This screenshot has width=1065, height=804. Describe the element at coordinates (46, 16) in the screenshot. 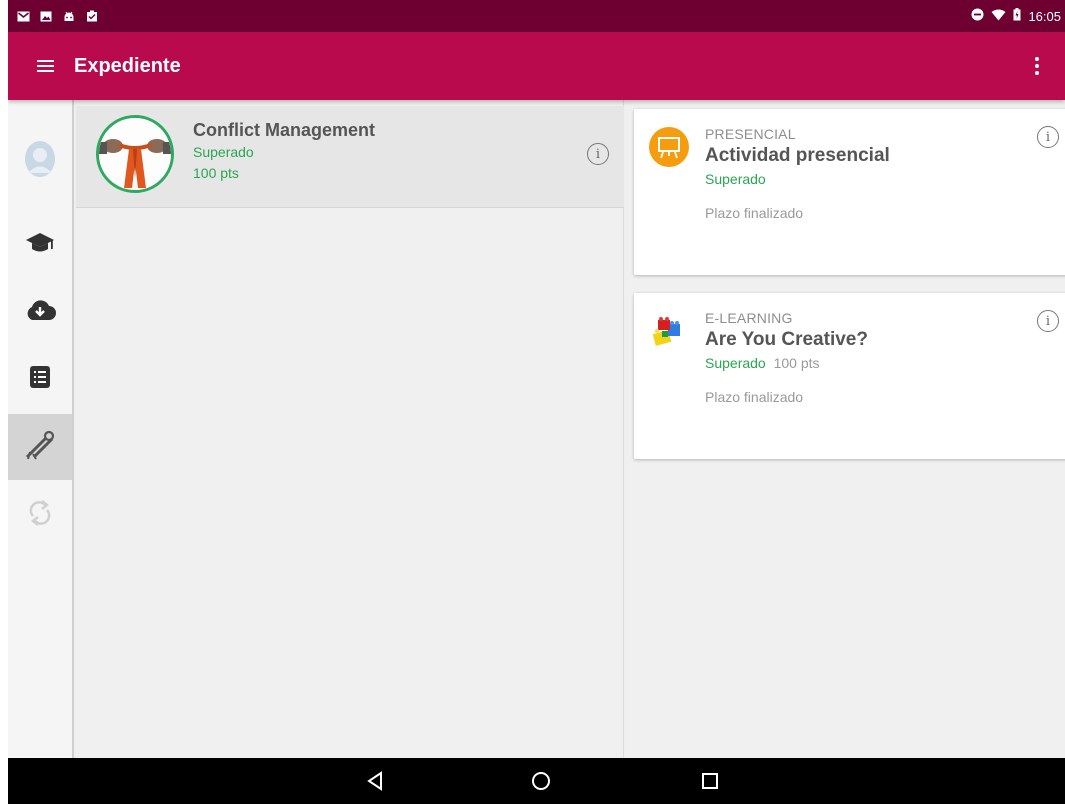

I see `image-icon` at that location.